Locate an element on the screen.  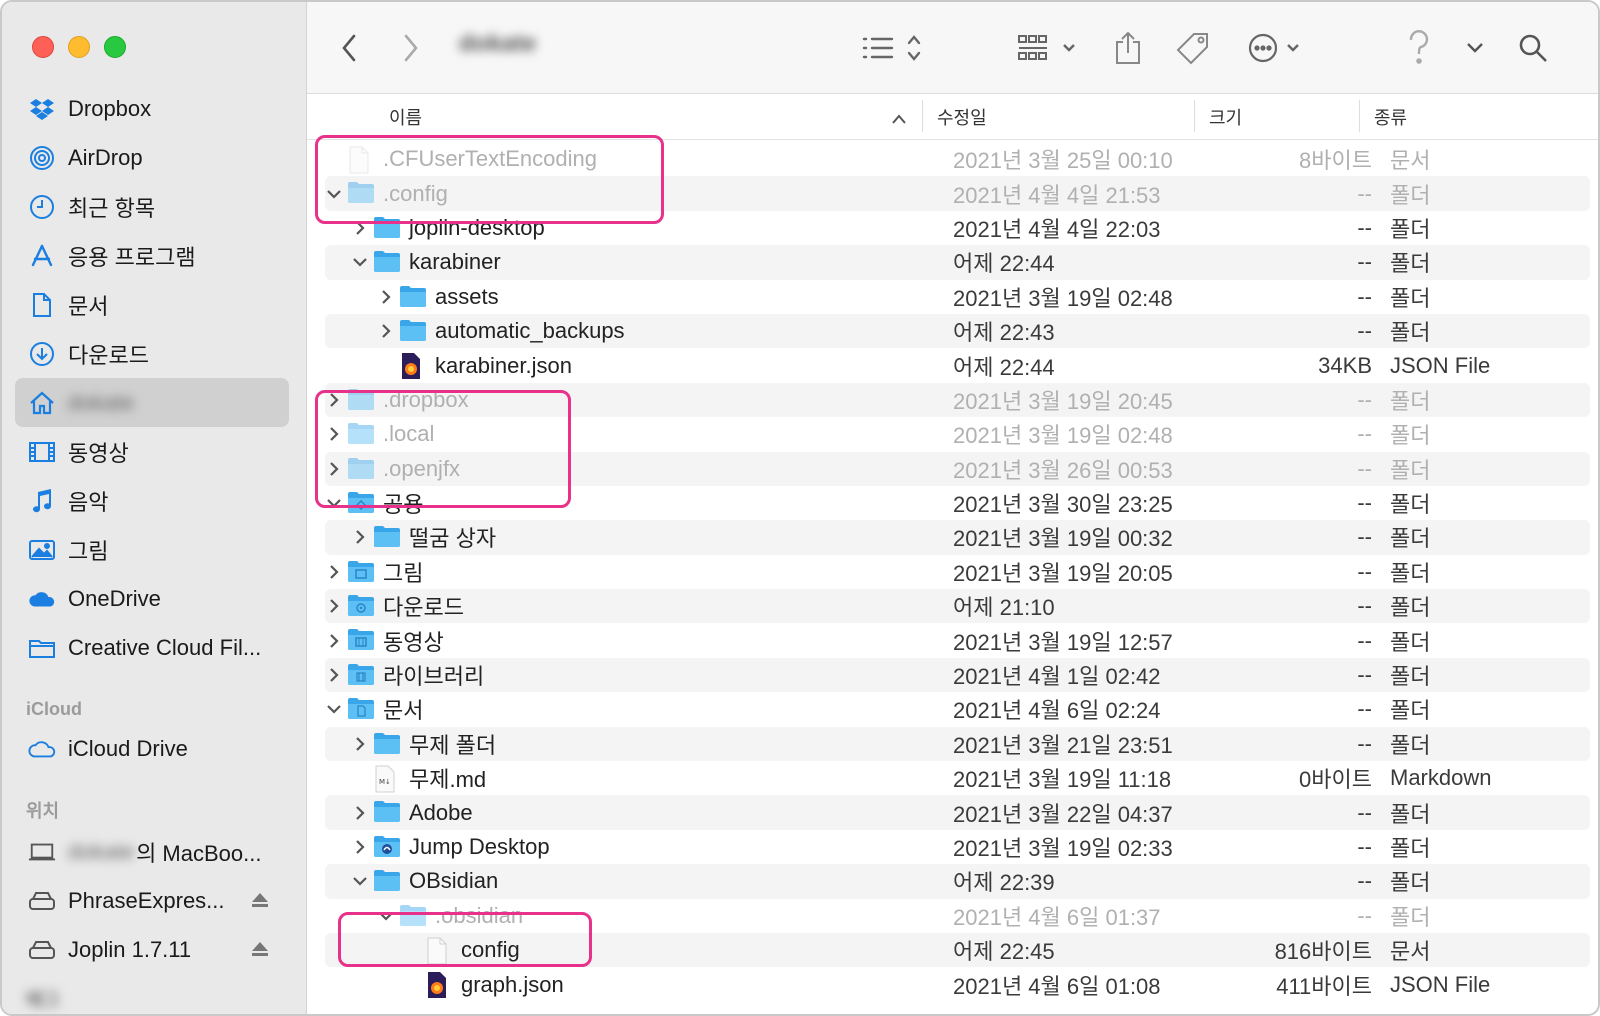
table-row: karabiner 어제 22:44 -- 폴더 is located at coordinates (952, 262).